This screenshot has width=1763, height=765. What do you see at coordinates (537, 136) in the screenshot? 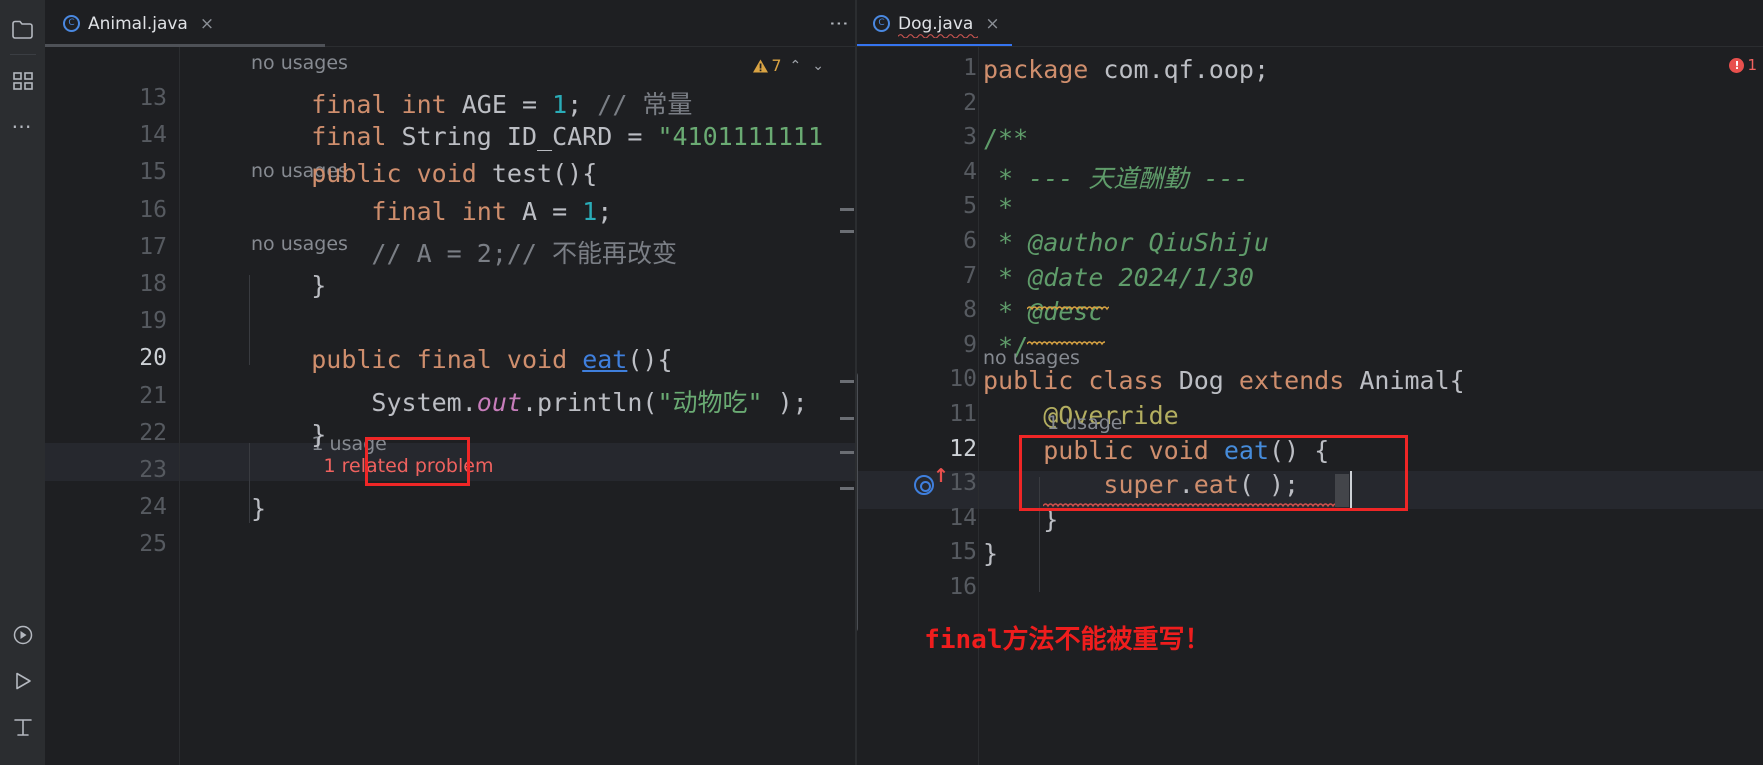
I see `code-line: final String ID_CARD = "4101111111` at bounding box center [537, 136].